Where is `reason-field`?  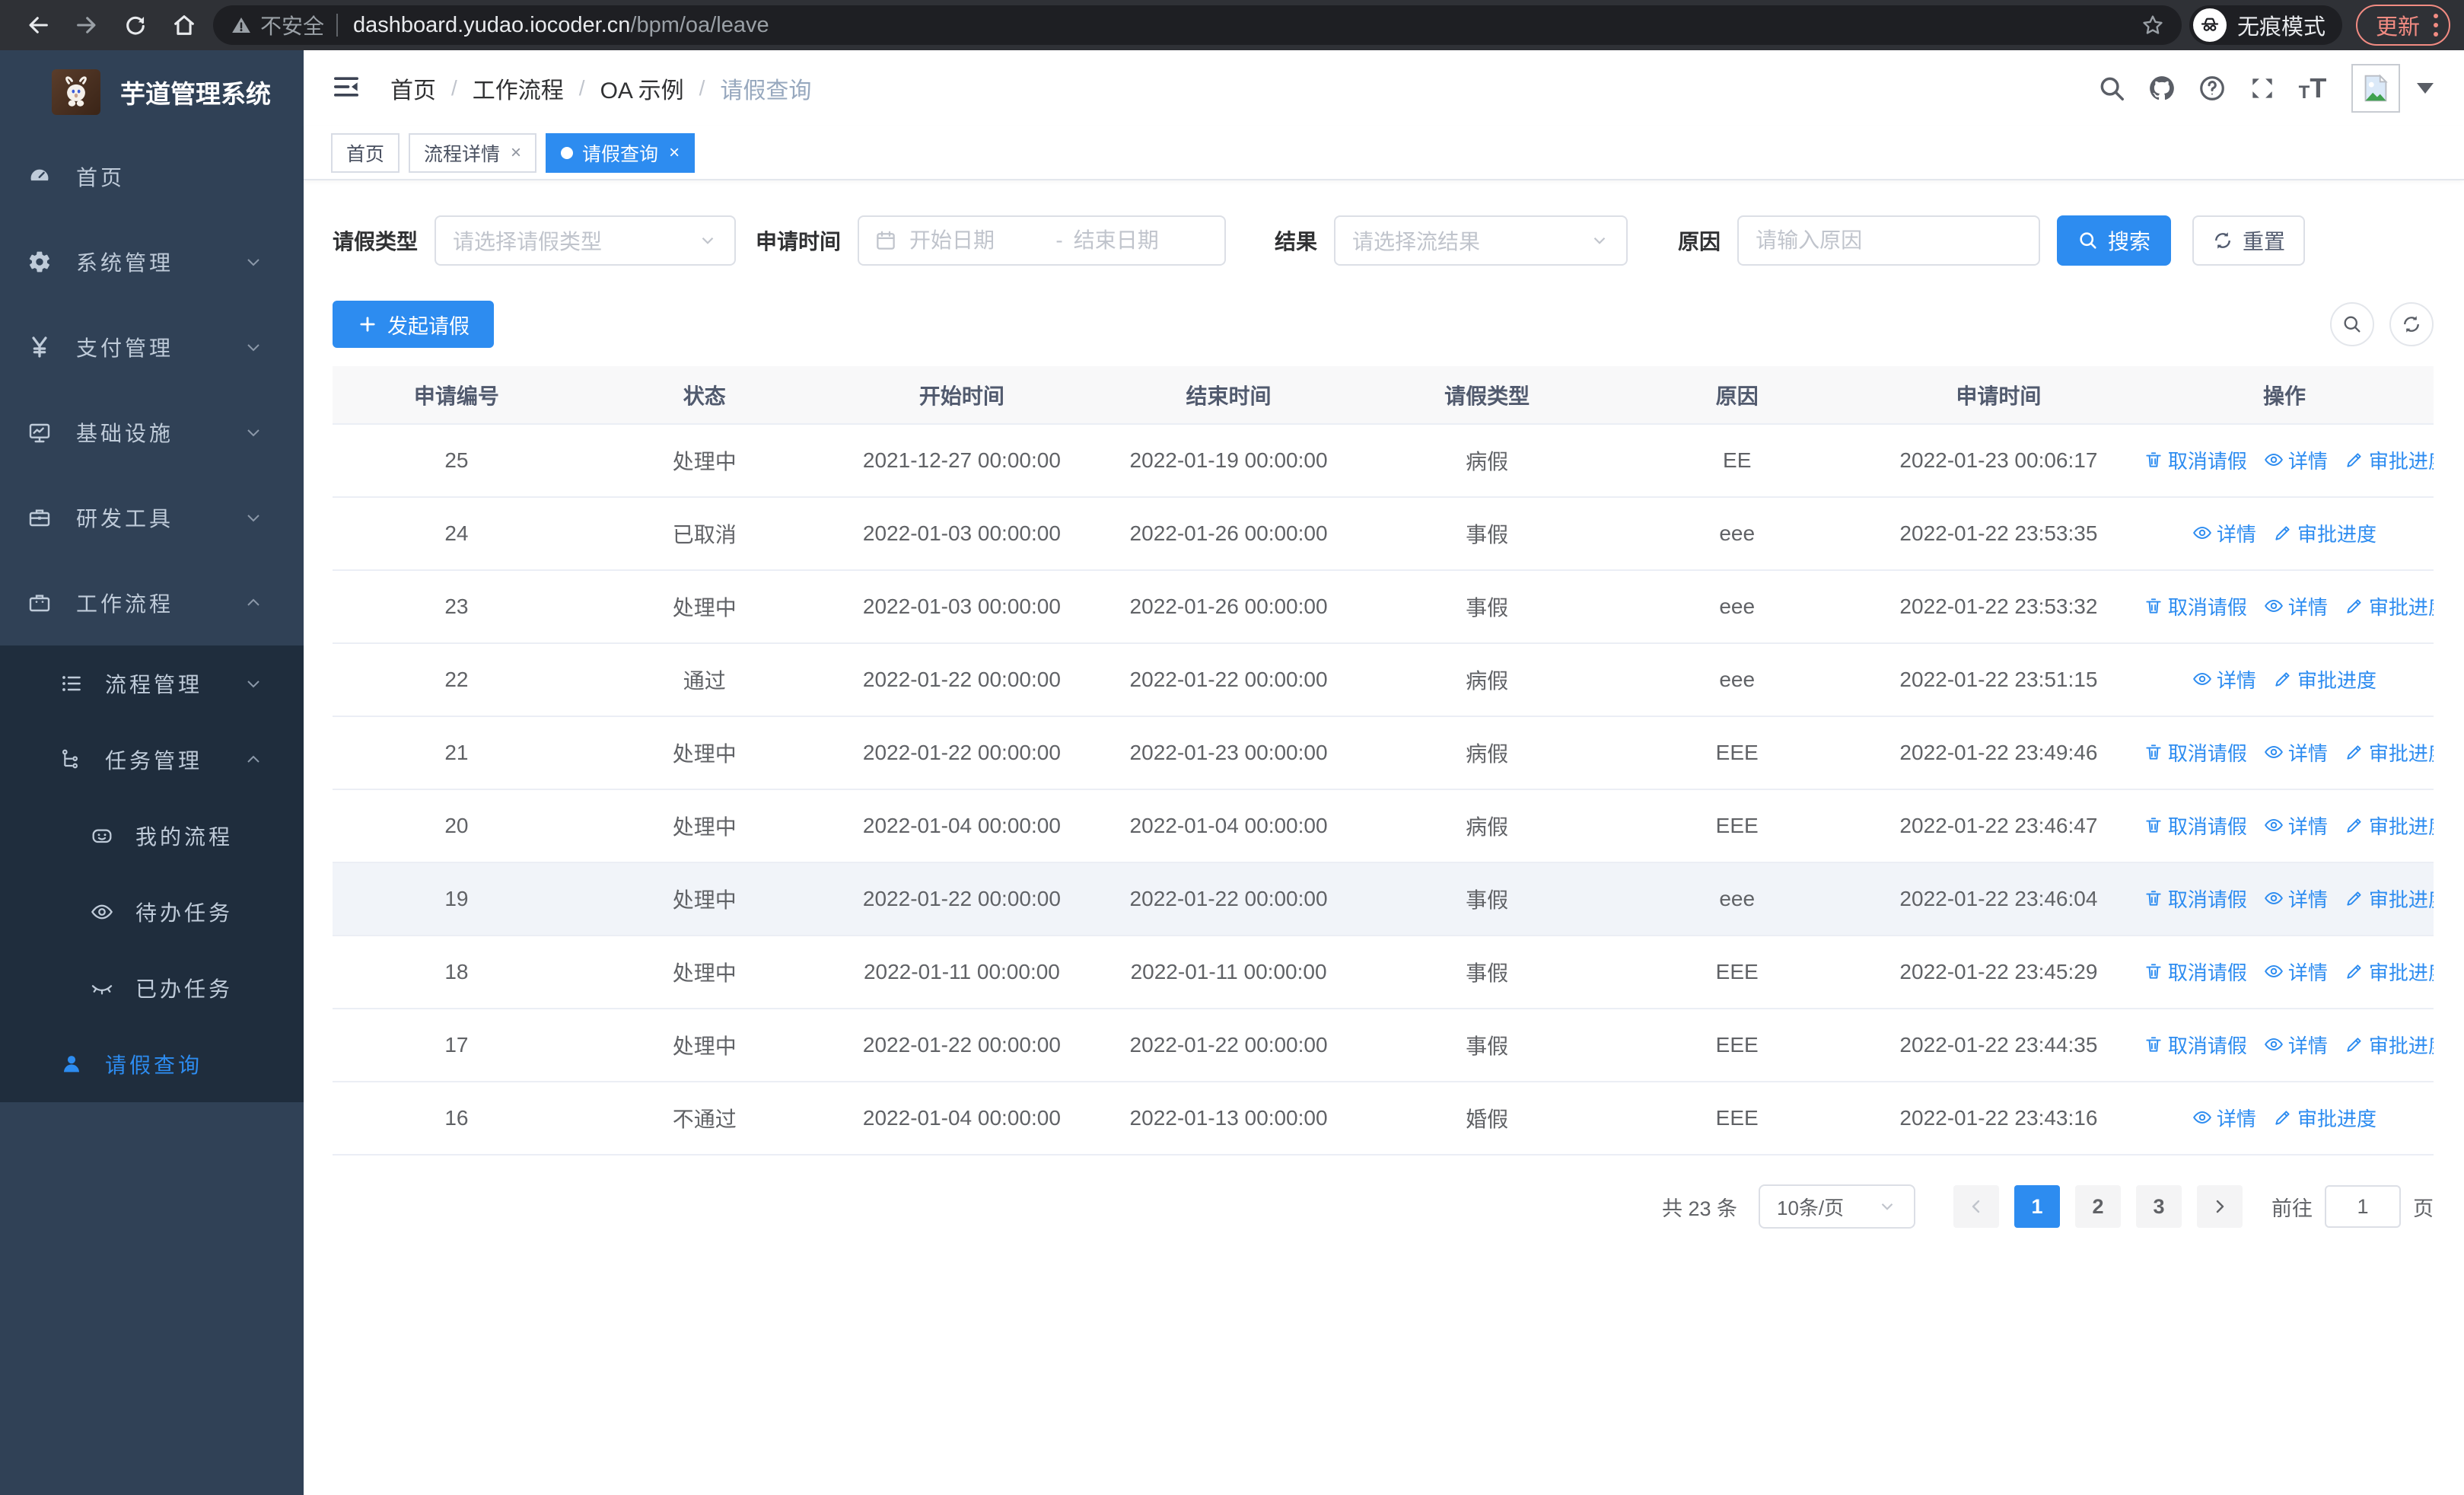 reason-field is located at coordinates (1889, 240).